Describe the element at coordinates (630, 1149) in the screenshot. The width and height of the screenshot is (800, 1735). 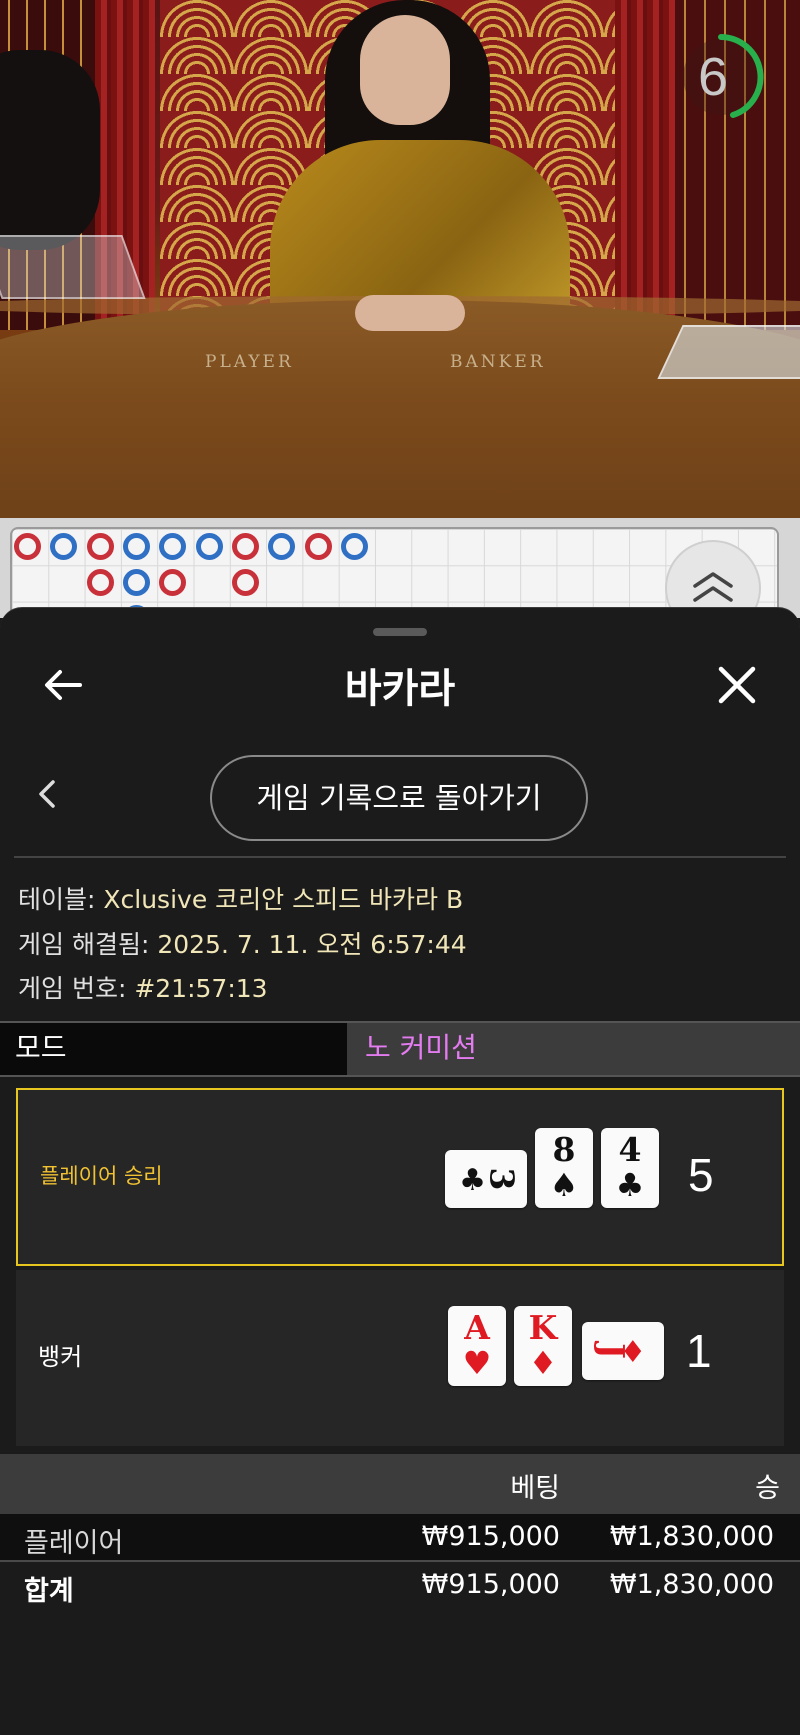
I see `card-rank: 4` at that location.